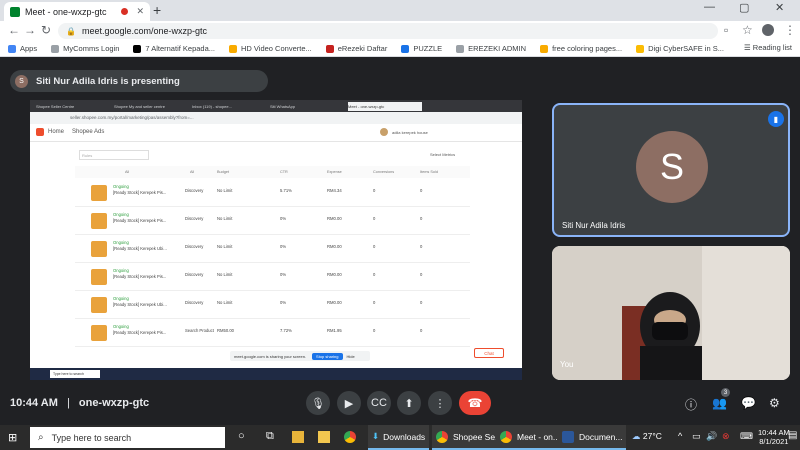 This screenshot has width=800, height=450. I want to click on antivirus-icon: ⊗, so click(726, 436).